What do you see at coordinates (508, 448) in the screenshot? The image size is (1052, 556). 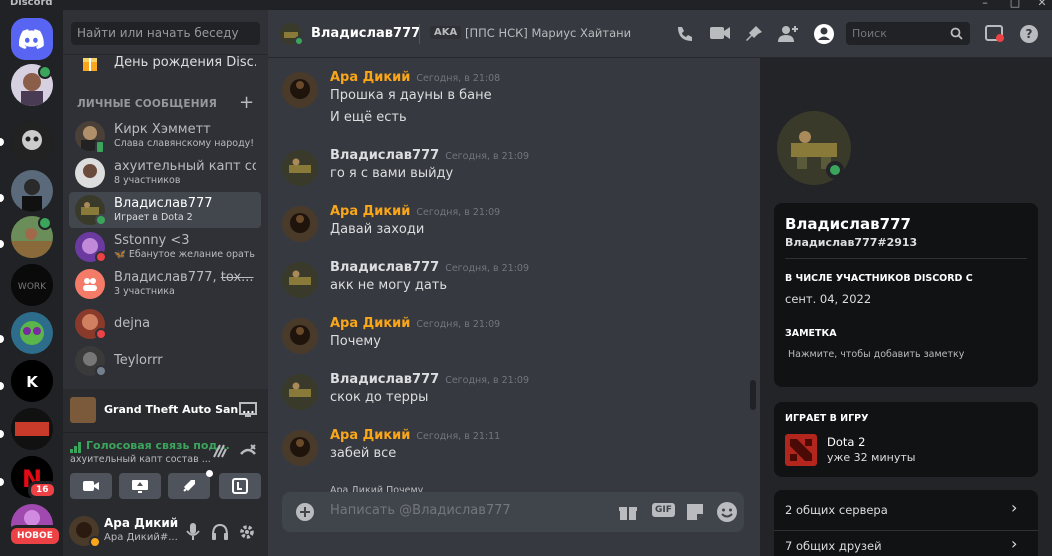 I see `message-group: Ара Дикий Сегодня, в 21:11 забей все` at bounding box center [508, 448].